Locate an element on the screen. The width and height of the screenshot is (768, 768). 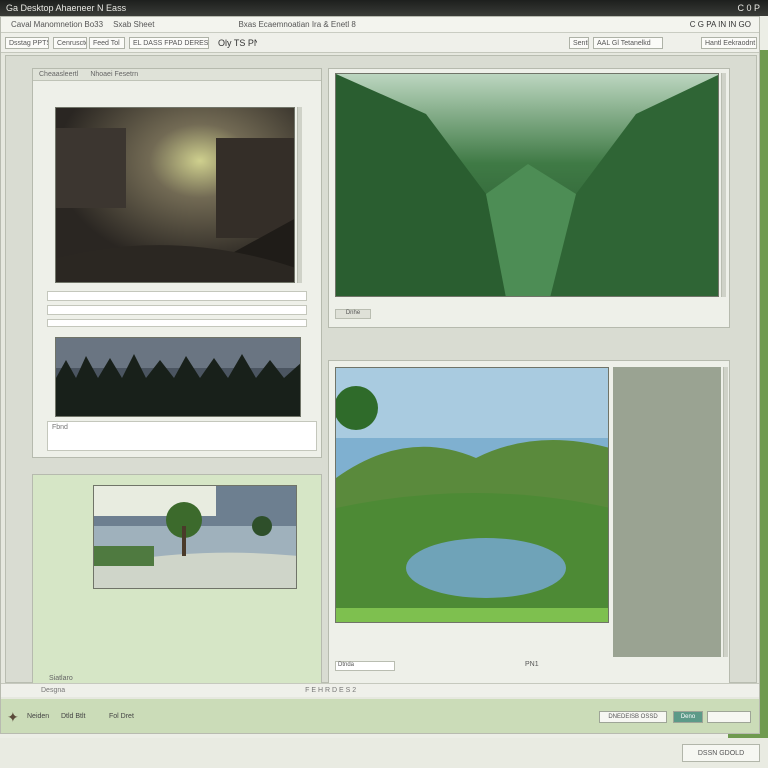
toolbar-button-4: Sentlx is located at coordinates (579, 43).